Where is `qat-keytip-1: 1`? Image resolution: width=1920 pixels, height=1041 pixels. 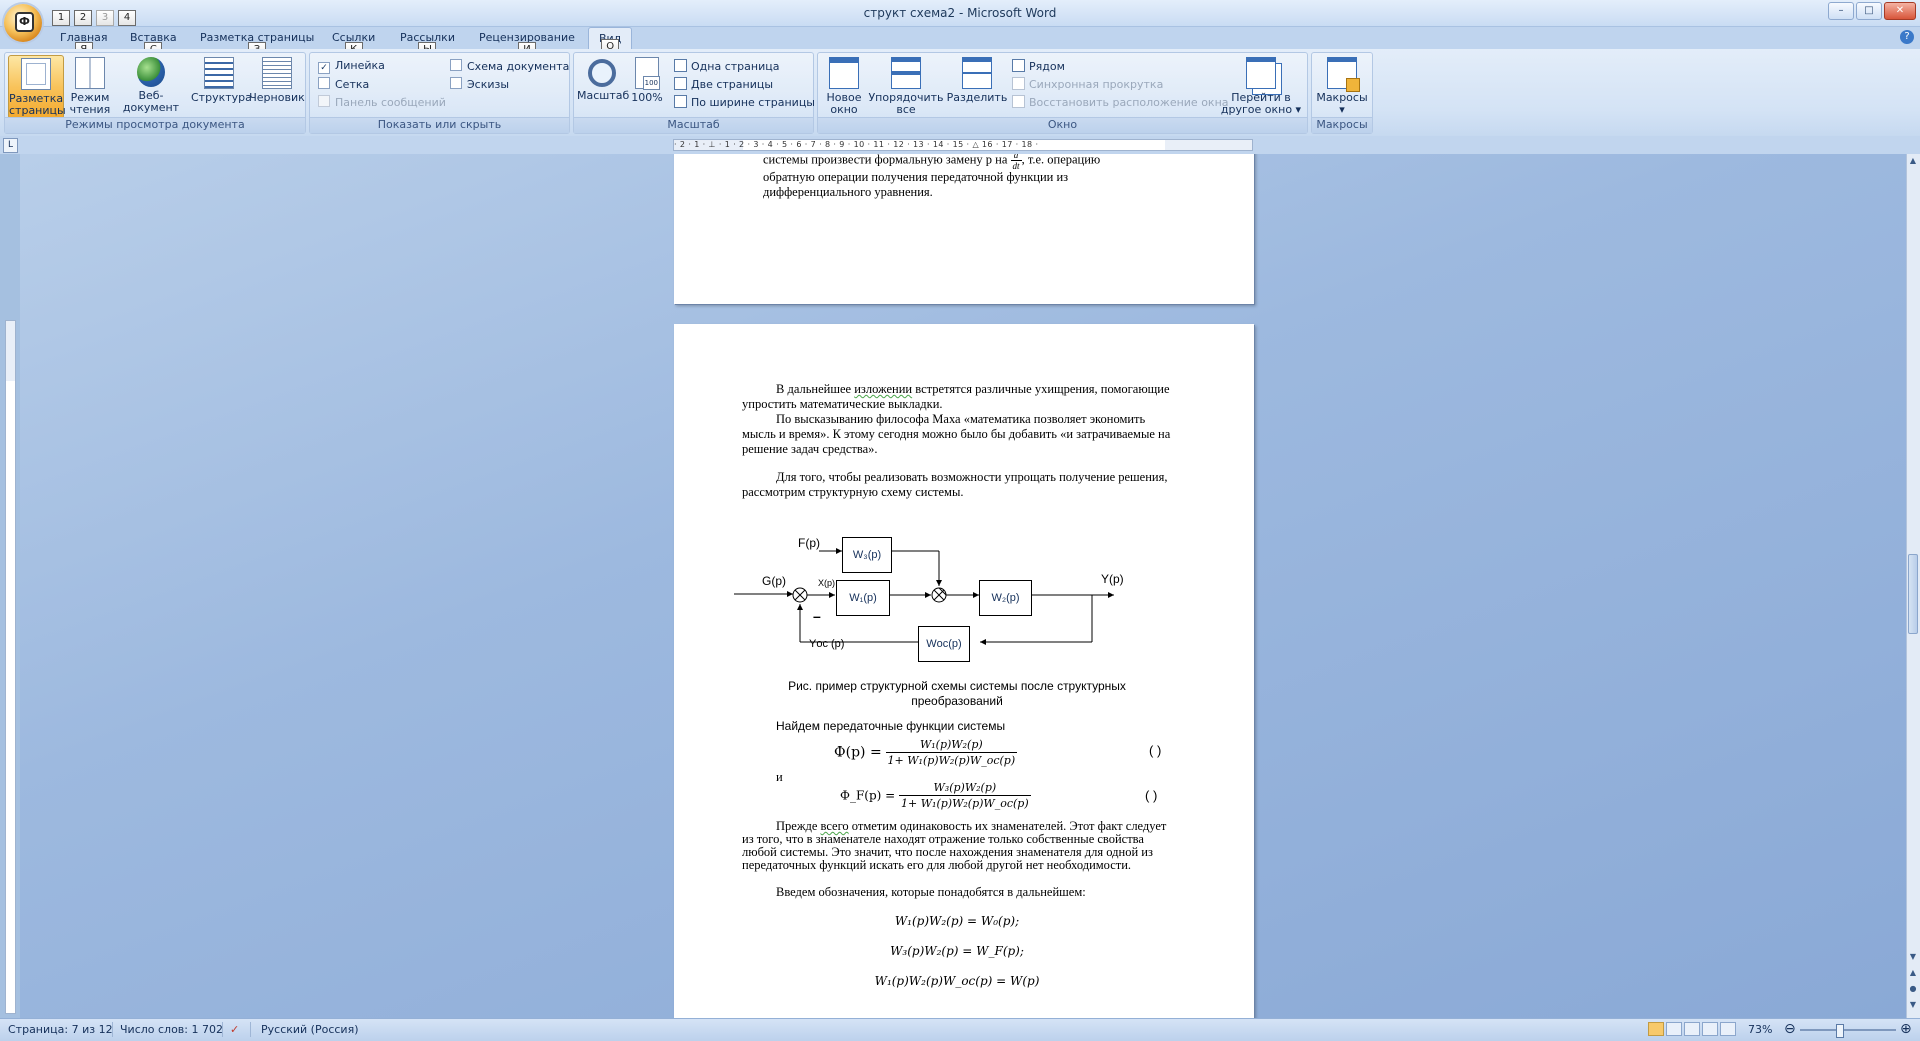
qat-keytip-1: 1 is located at coordinates (61, 18).